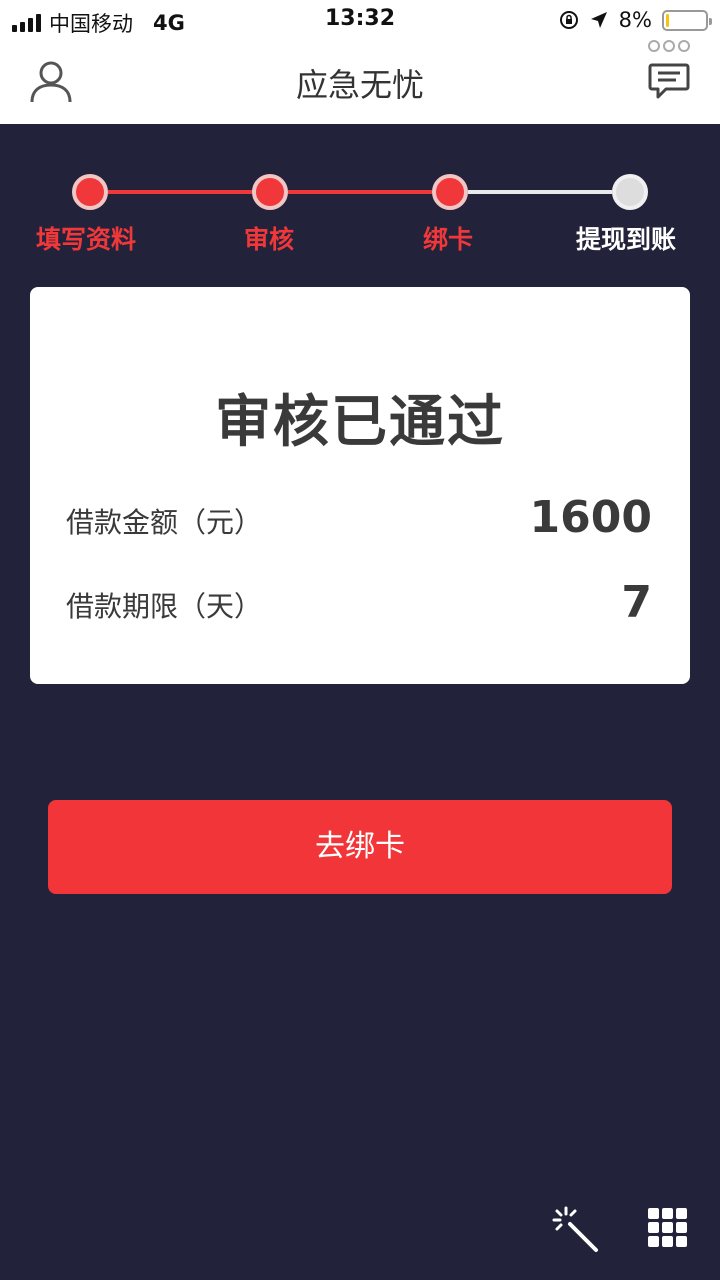  Describe the element at coordinates (164, 606) in the screenshot. I see `loan-term-label: 借款期限（天）` at that location.